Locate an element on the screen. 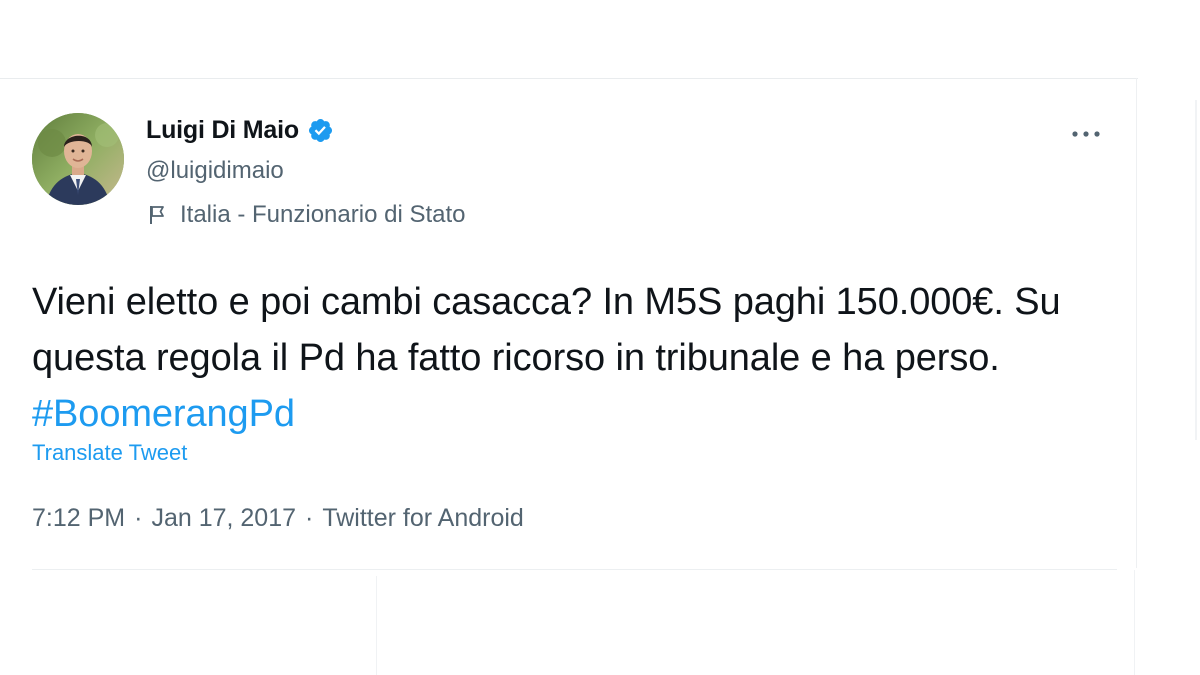  divider-right is located at coordinates (1136, 323).